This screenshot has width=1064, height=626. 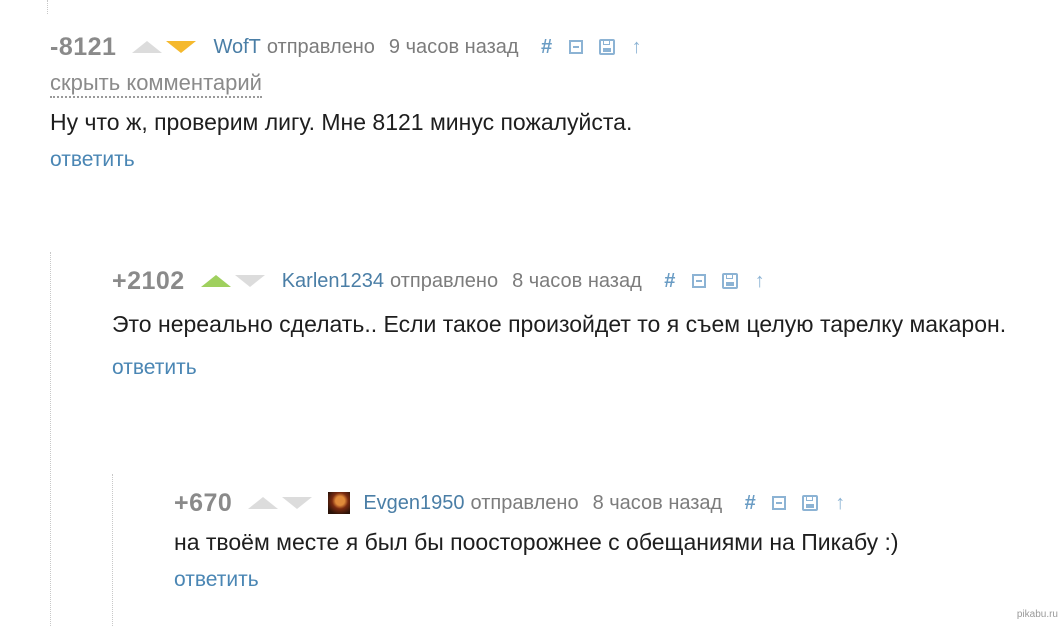 I want to click on comment-author: Karlen1234, so click(x=333, y=281).